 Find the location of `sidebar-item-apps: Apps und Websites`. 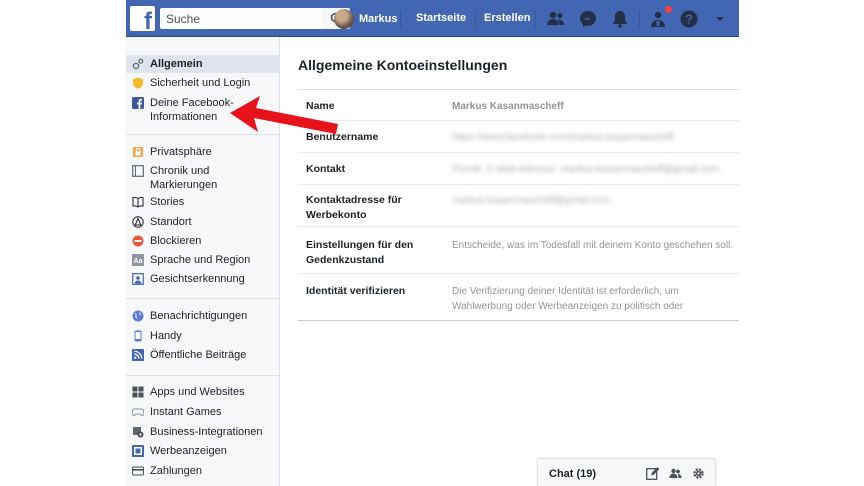

sidebar-item-apps: Apps und Websites is located at coordinates (202, 392).